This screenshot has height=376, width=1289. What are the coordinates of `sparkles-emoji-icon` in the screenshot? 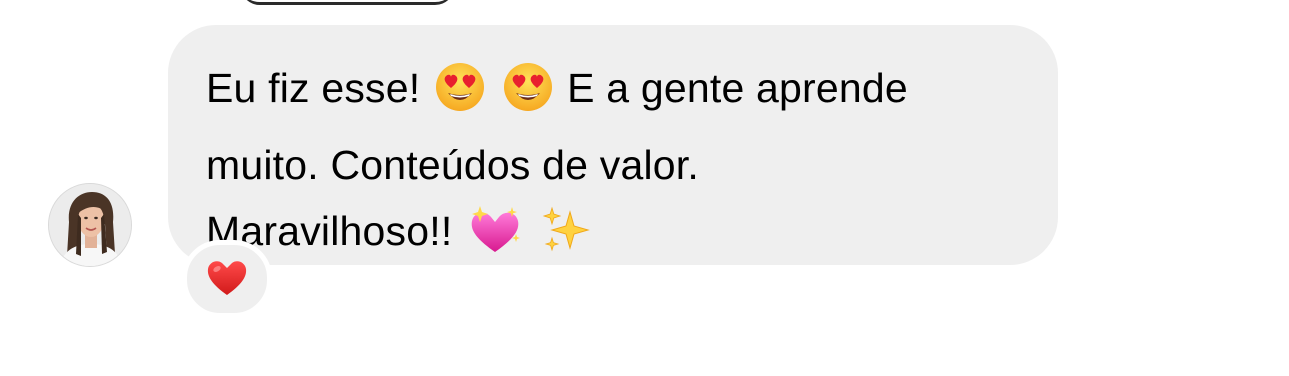 It's located at (566, 239).